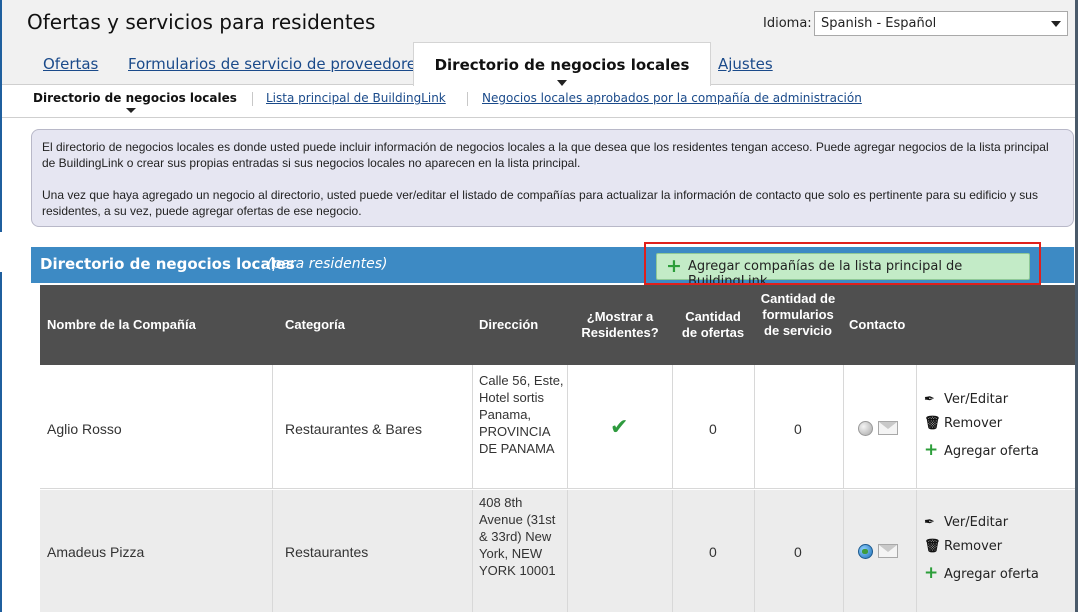  I want to click on web-disabled-icon, so click(865, 428).